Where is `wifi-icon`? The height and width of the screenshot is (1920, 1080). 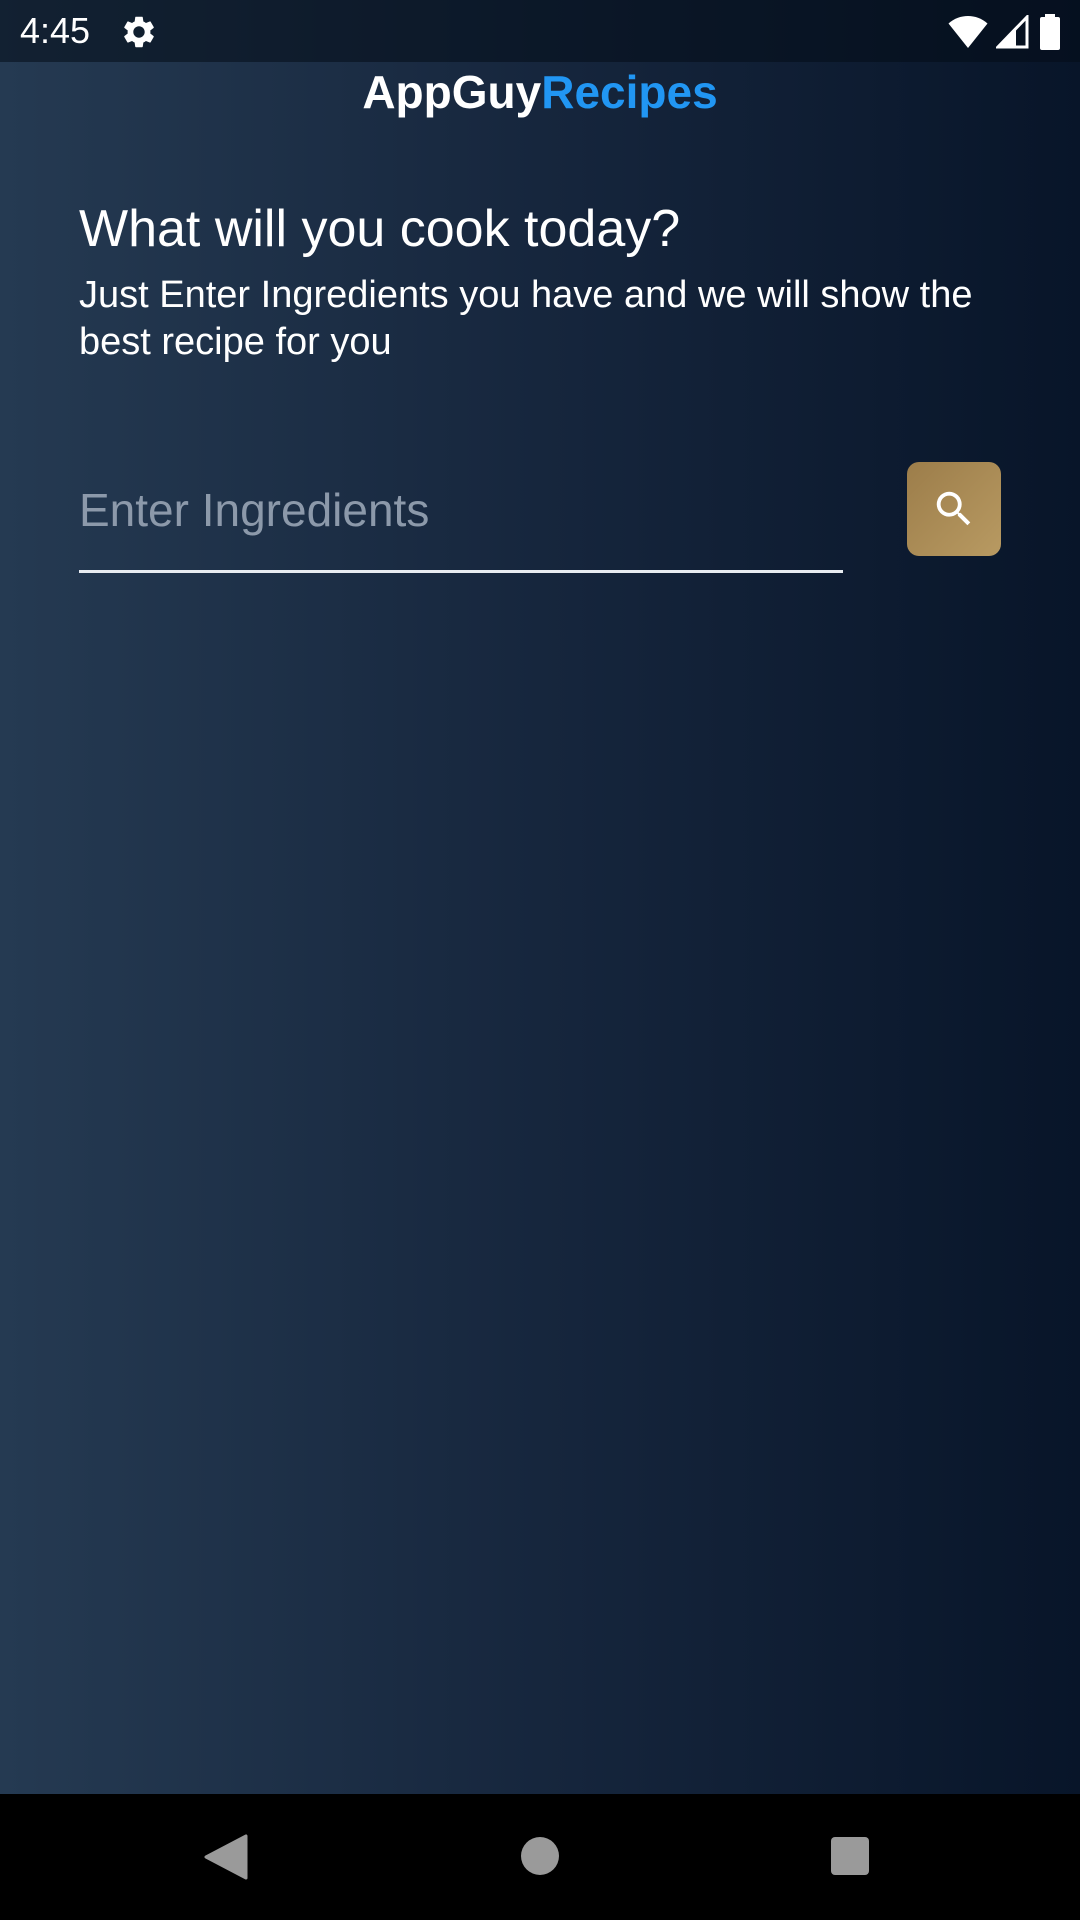 wifi-icon is located at coordinates (968, 32).